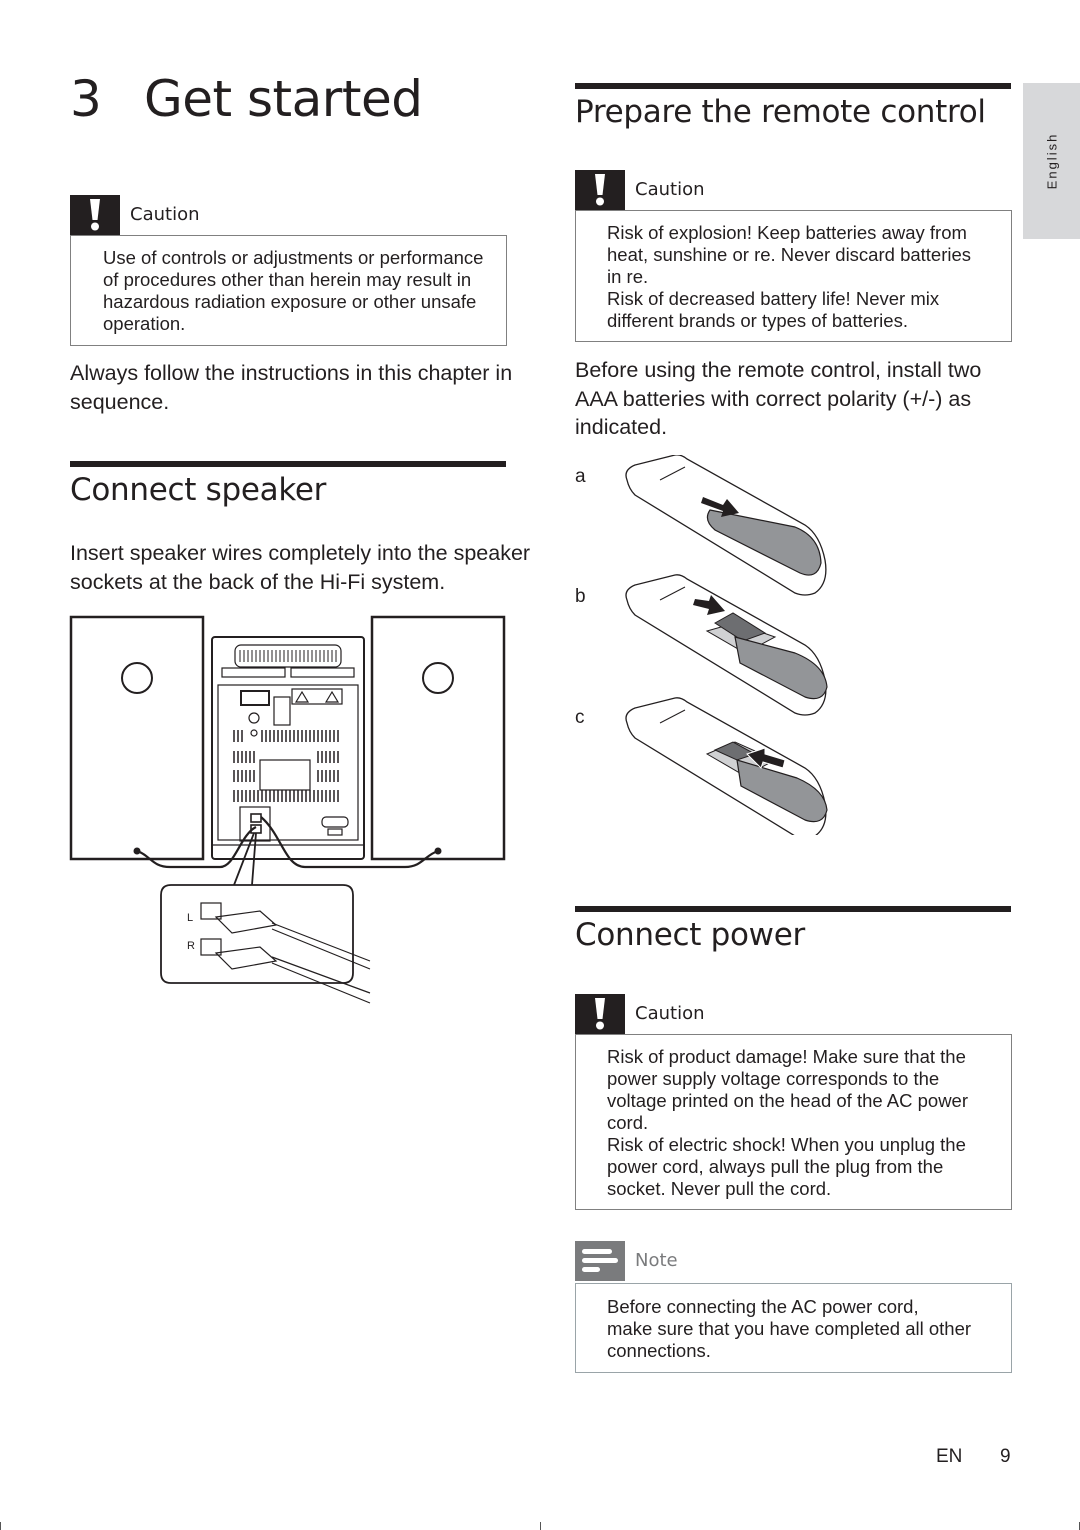 This screenshot has height=1530, width=1080. I want to click on language-tab: English, so click(1051, 161).